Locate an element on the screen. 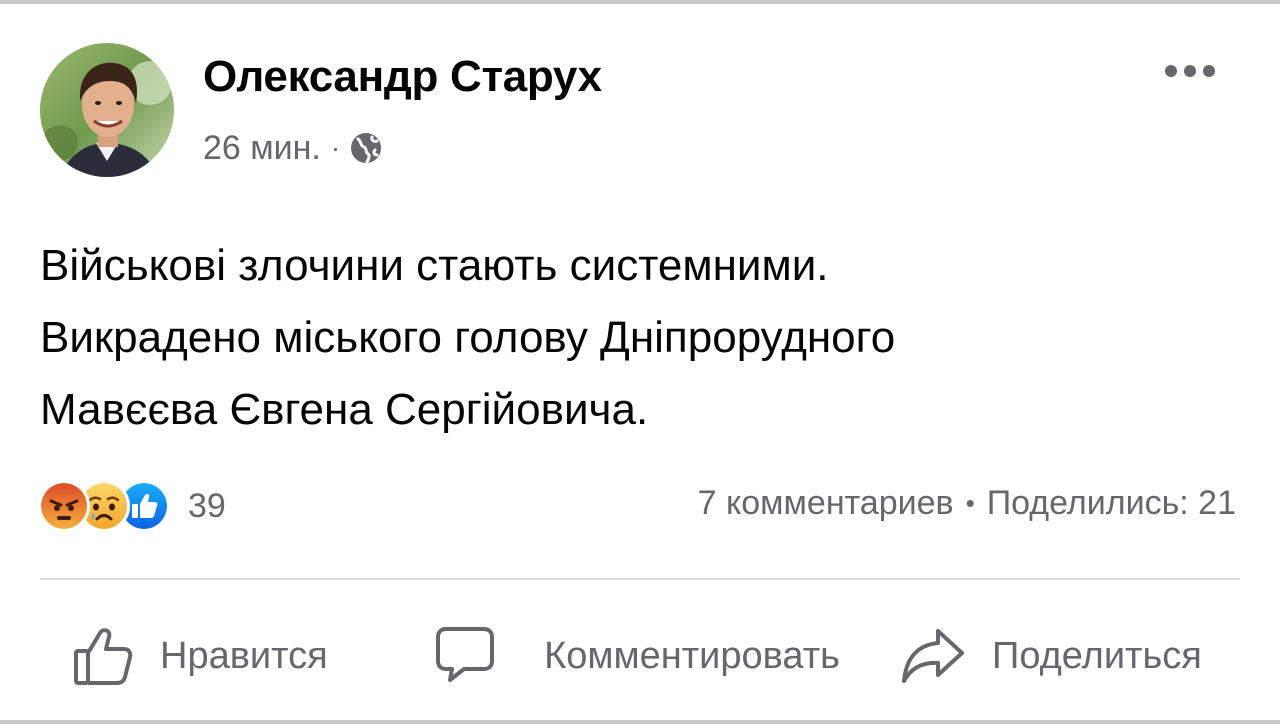 This screenshot has height=724, width=1280. reaction-count: 39 is located at coordinates (207, 505).